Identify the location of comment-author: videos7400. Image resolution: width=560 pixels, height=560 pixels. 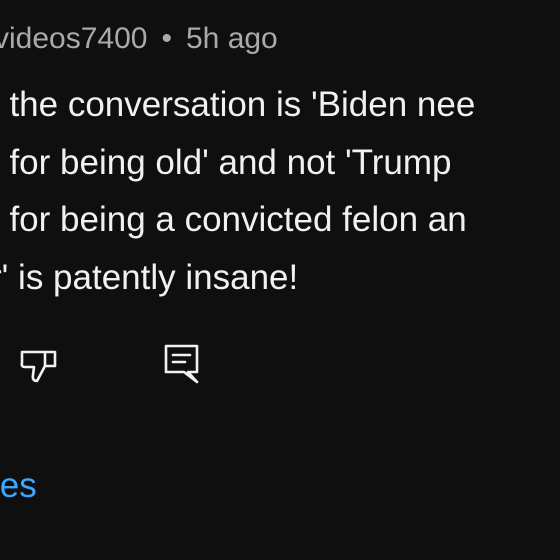
(73, 38).